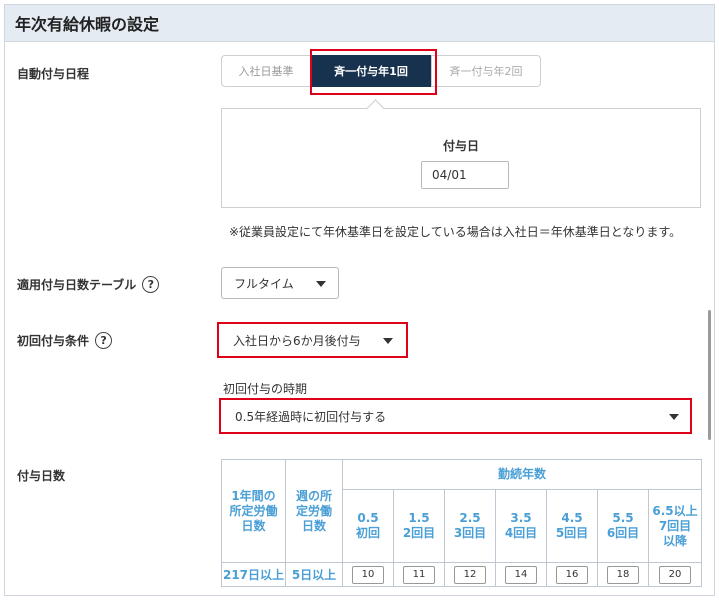  What do you see at coordinates (572, 533) in the screenshot?
I see `year-count: 5回目` at bounding box center [572, 533].